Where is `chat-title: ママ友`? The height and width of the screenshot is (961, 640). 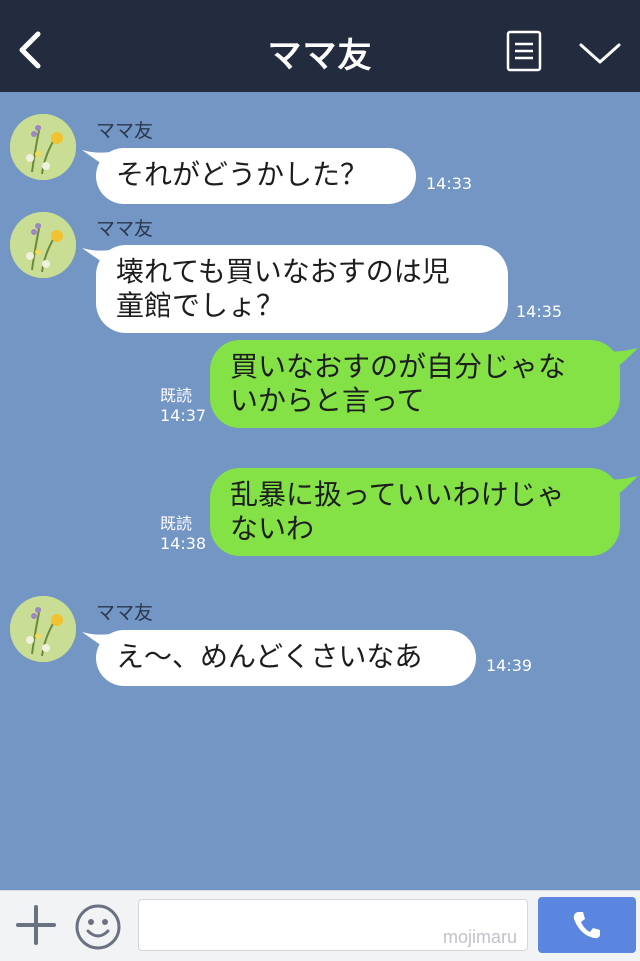 chat-title: ママ友 is located at coordinates (320, 56).